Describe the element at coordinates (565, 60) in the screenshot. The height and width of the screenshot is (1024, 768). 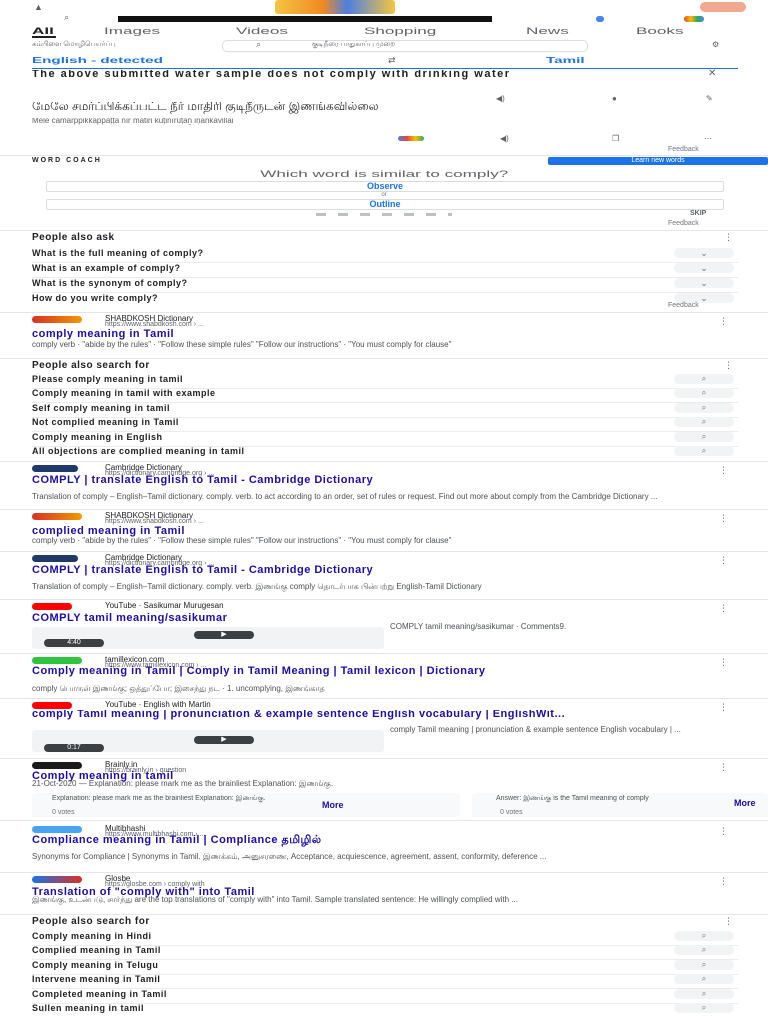
I see `target-language-select: Tamil` at that location.